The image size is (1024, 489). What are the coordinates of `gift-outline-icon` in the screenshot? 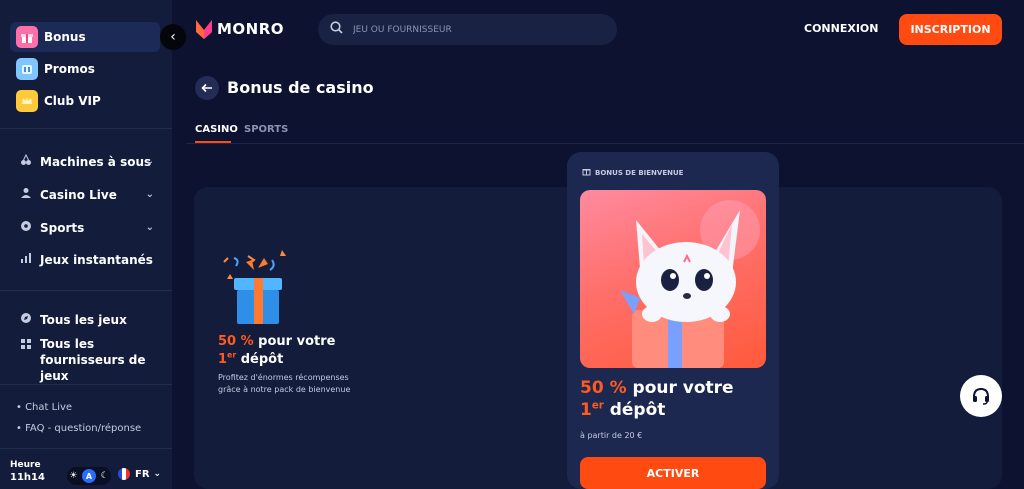 It's located at (586, 173).